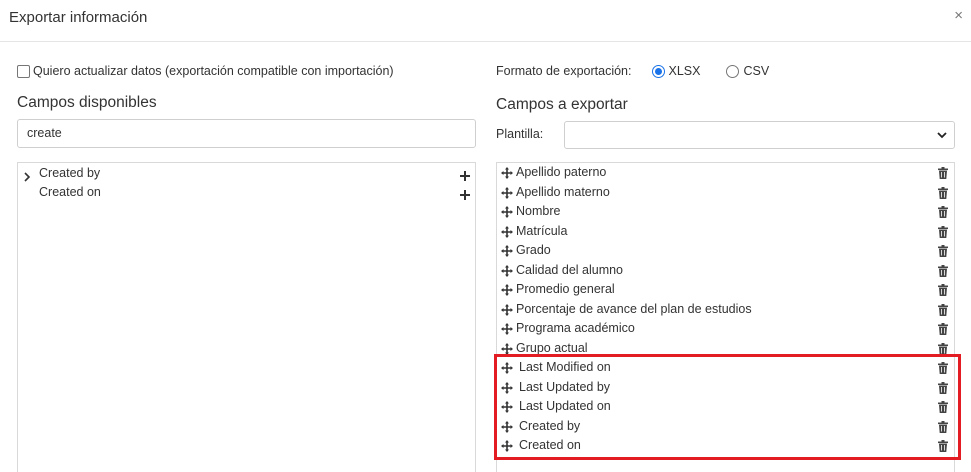 The height and width of the screenshot is (472, 971). What do you see at coordinates (658, 71) in the screenshot?
I see `radio-xlsx` at bounding box center [658, 71].